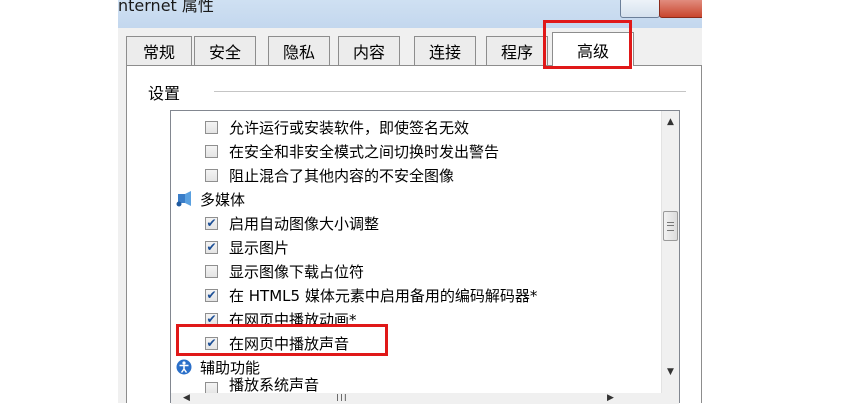 The height and width of the screenshot is (404, 854). Describe the element at coordinates (587, 44) in the screenshot. I see `advanced-tab-highlight` at that location.